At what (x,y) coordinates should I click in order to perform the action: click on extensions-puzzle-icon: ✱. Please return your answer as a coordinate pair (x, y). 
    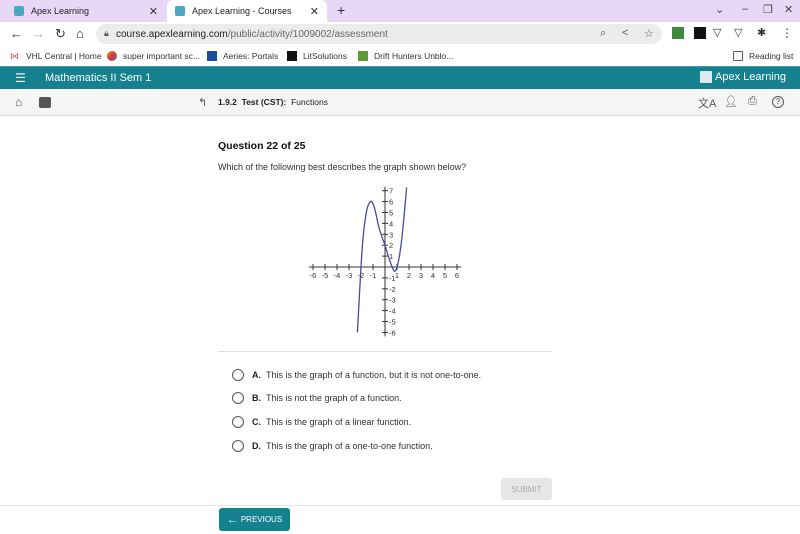
    Looking at the image, I should click on (761, 32).